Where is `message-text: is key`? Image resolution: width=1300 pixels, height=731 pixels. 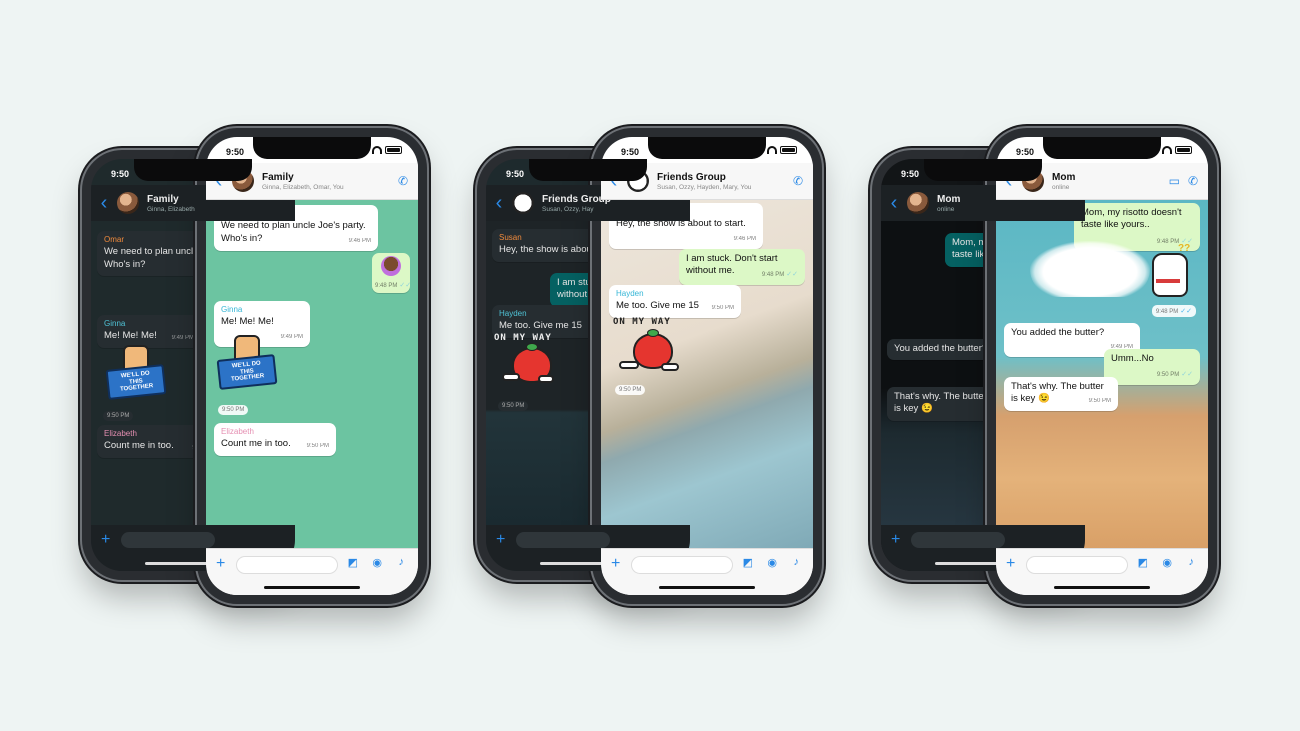 message-text: is key is located at coordinates (906, 409).